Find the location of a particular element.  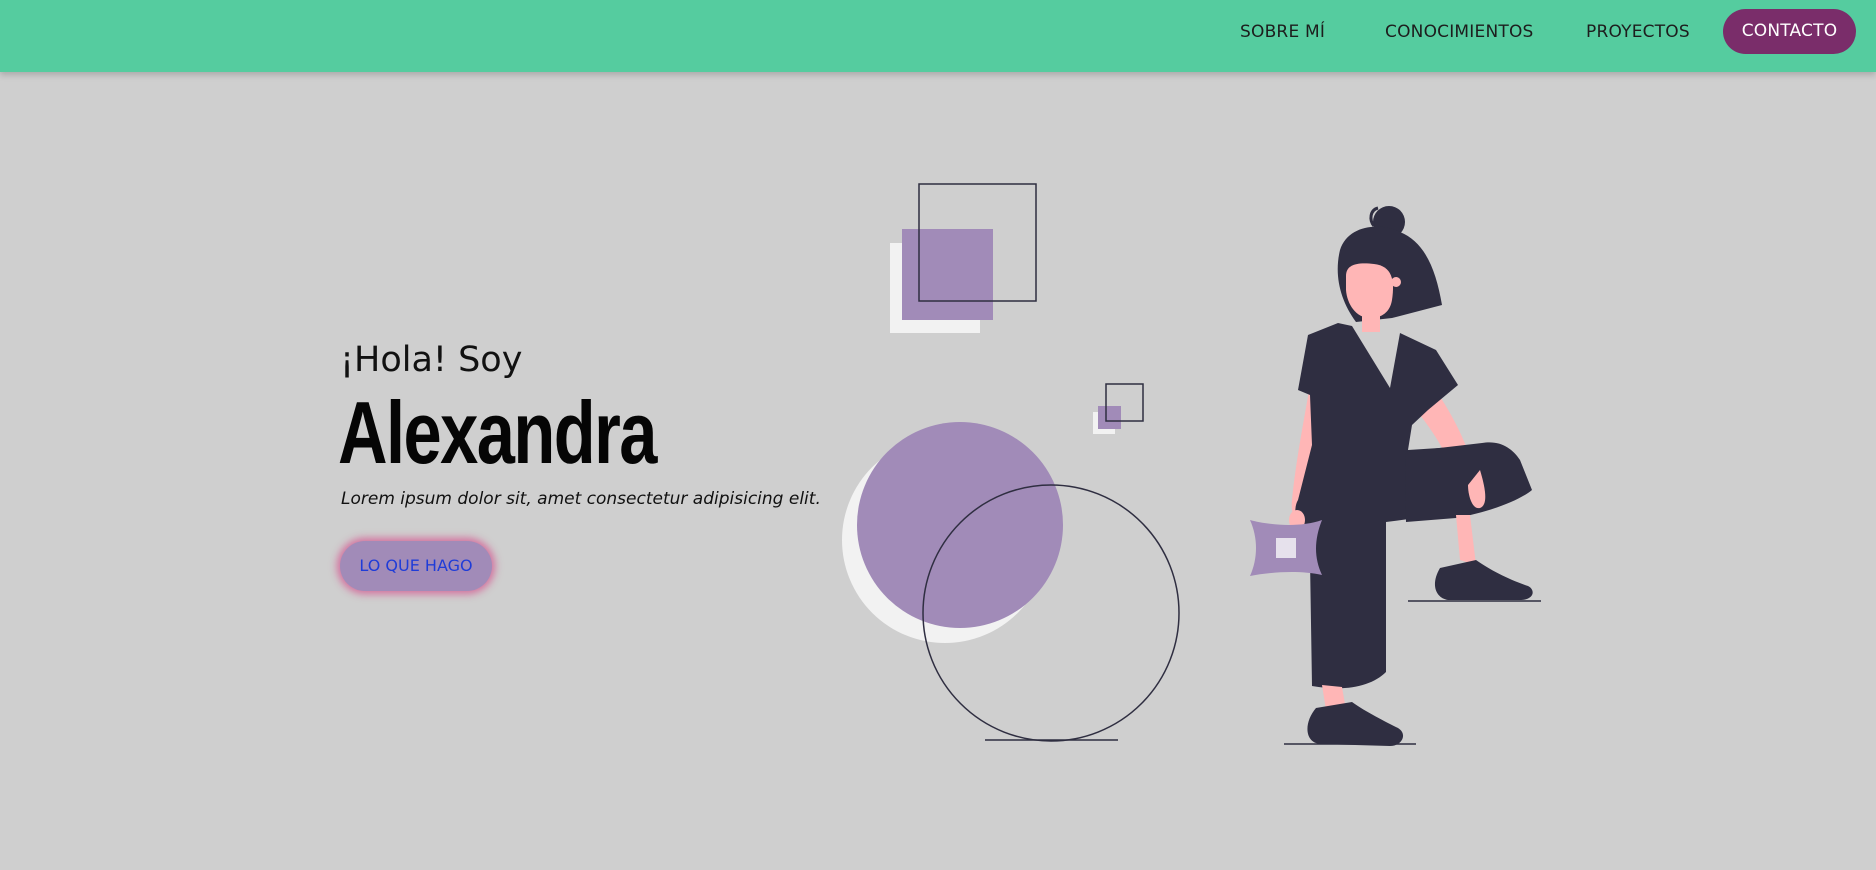

decorative-circles is located at coordinates (1011, 582).